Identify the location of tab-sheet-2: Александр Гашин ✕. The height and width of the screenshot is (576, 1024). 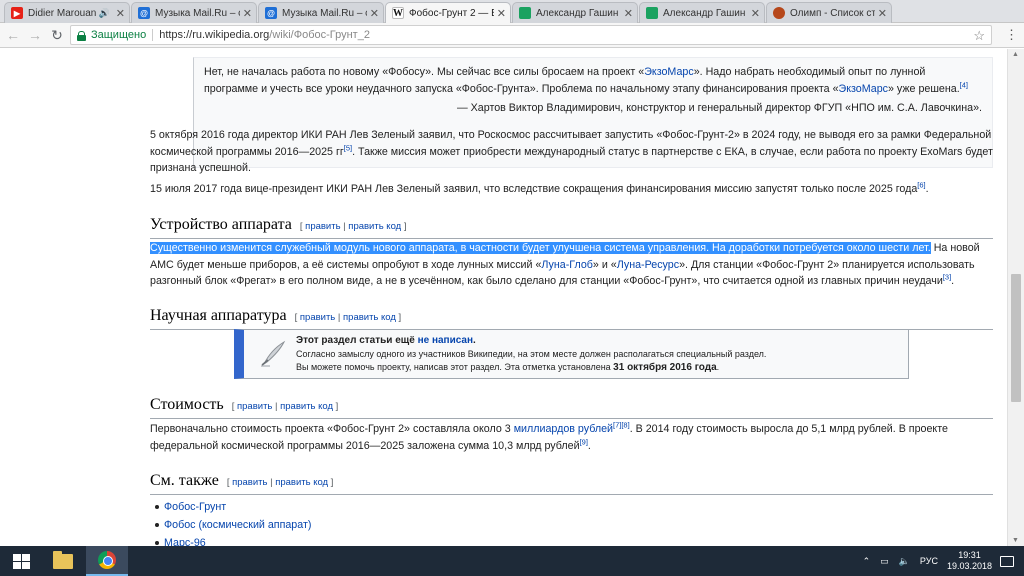
(702, 12).